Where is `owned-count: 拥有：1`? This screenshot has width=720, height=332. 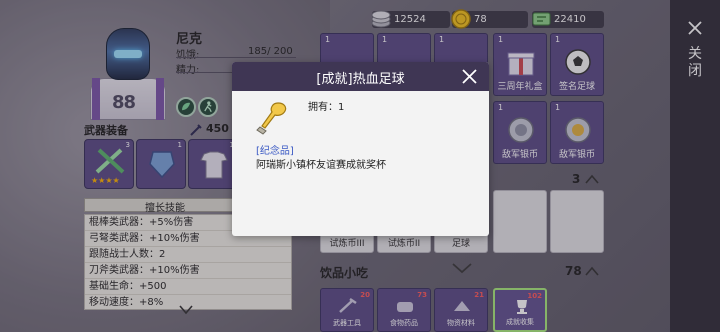
owned-count: 拥有：1 is located at coordinates (326, 107).